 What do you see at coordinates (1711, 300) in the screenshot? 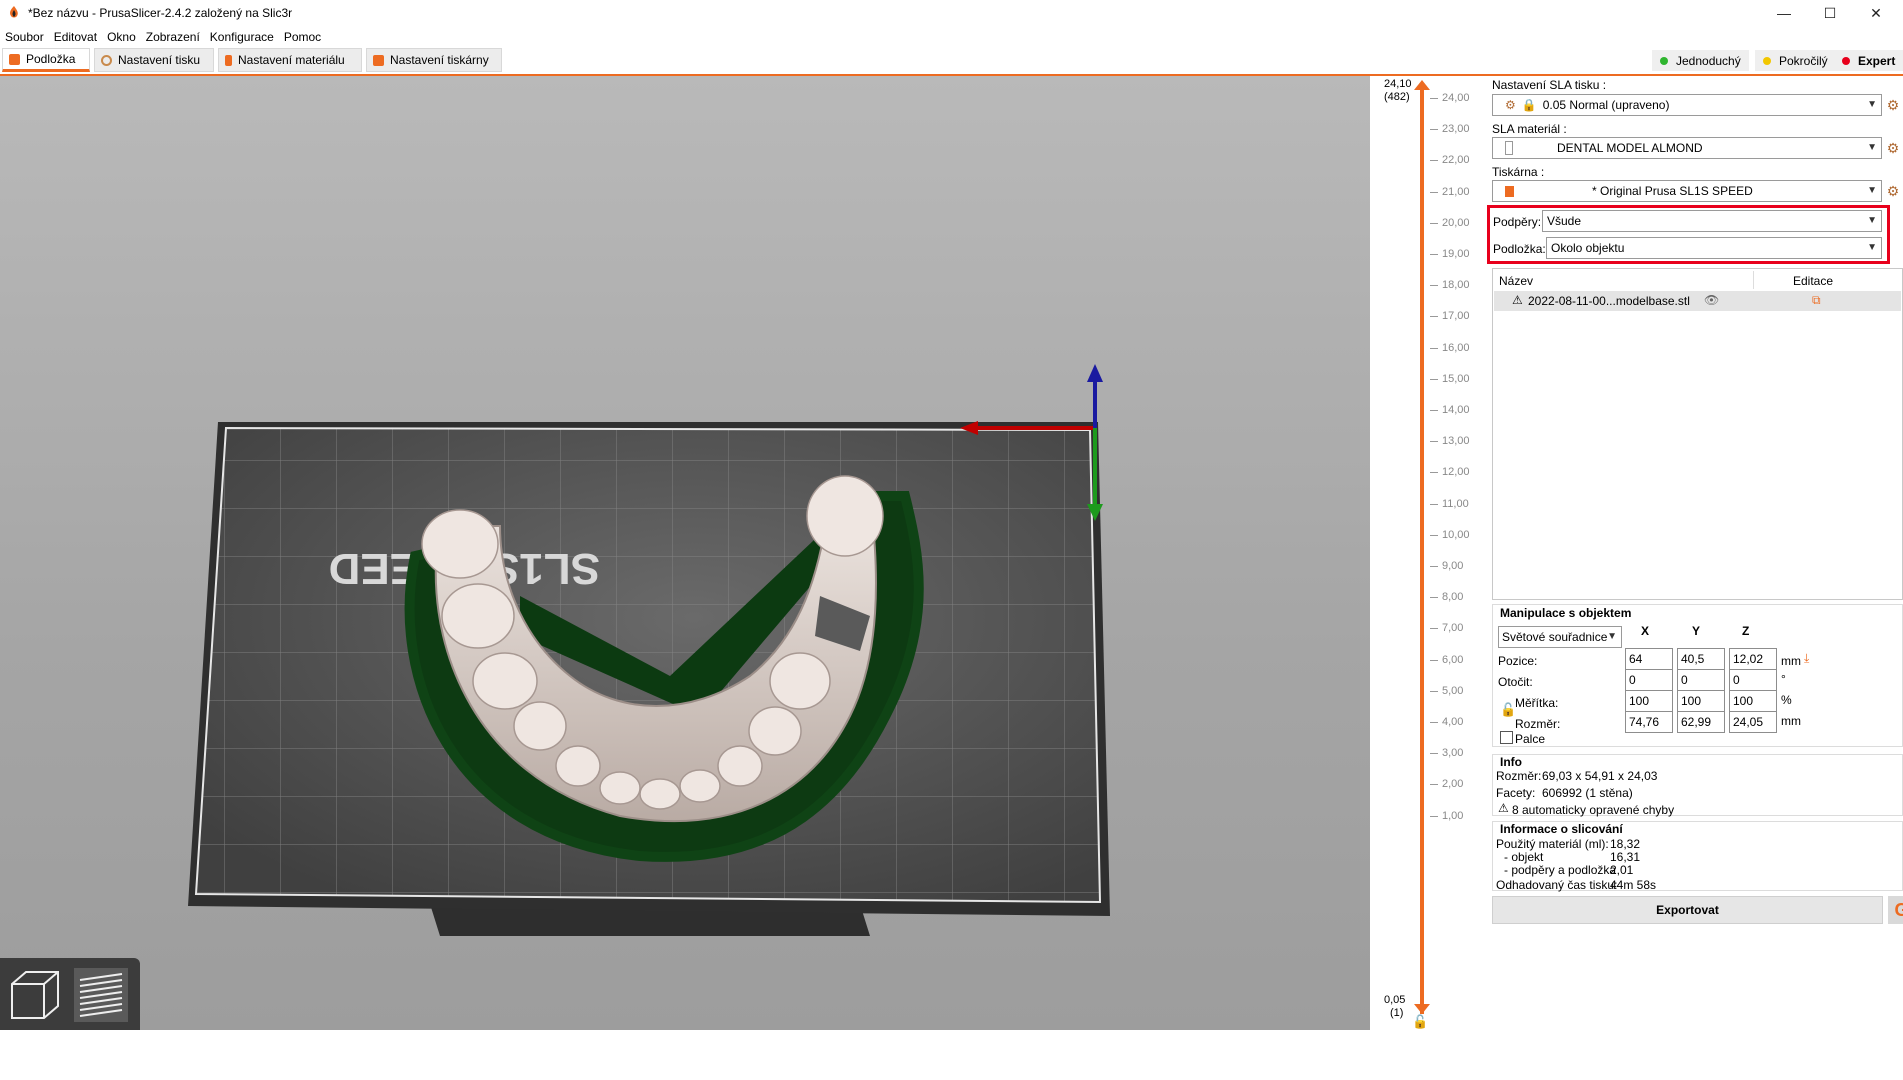
I see `eye-icon: 👁` at bounding box center [1711, 300].